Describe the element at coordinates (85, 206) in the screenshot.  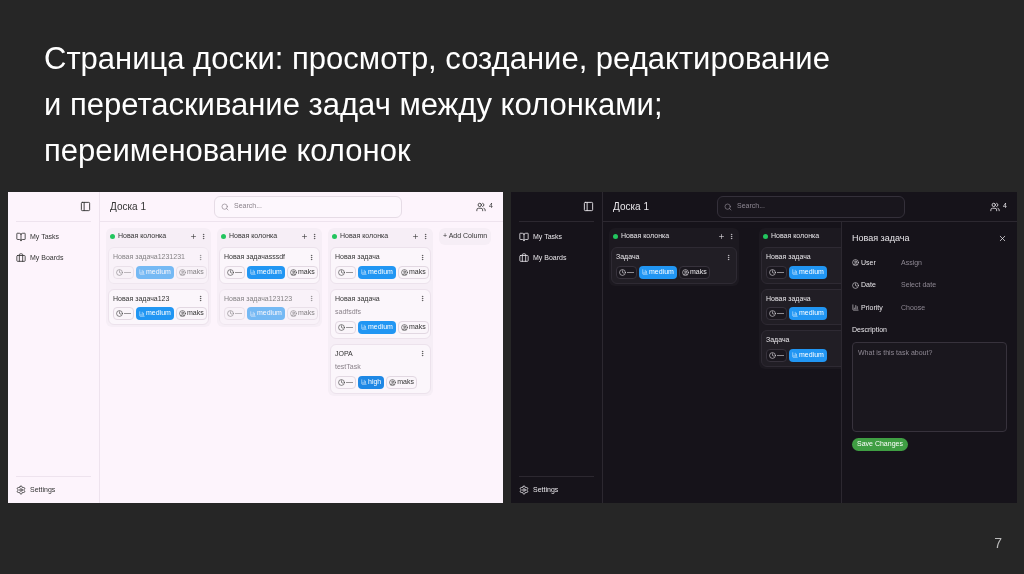
I see `sidebar-toggle-icon` at that location.